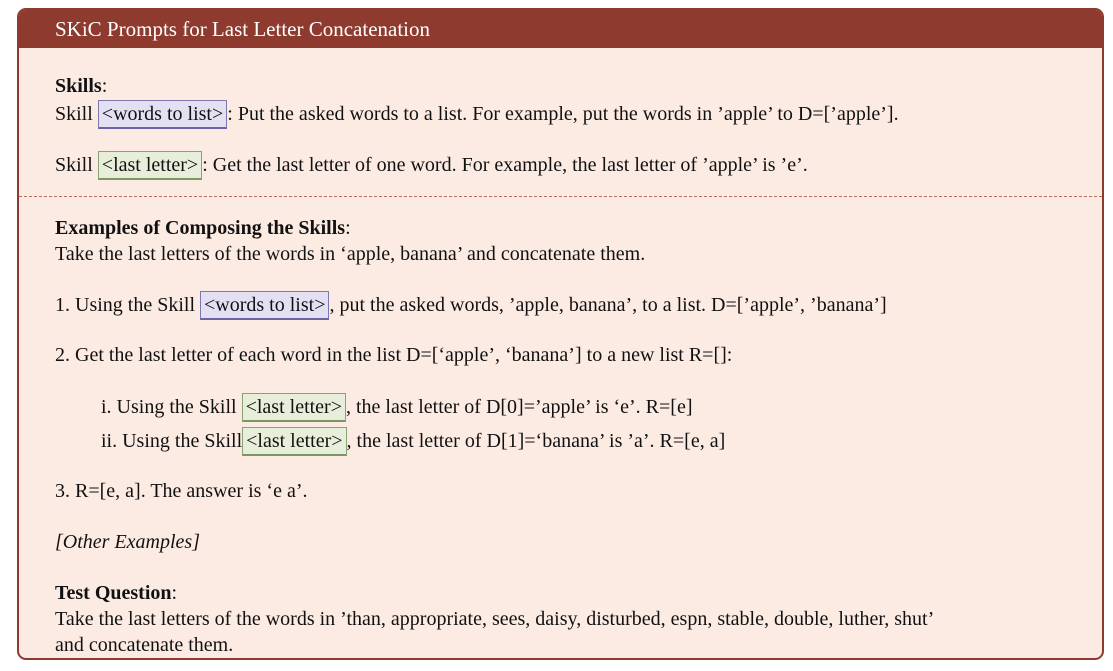 The height and width of the screenshot is (671, 1113). Describe the element at coordinates (127, 542) in the screenshot. I see `other-examples-placeholder: [Other Examples]` at that location.